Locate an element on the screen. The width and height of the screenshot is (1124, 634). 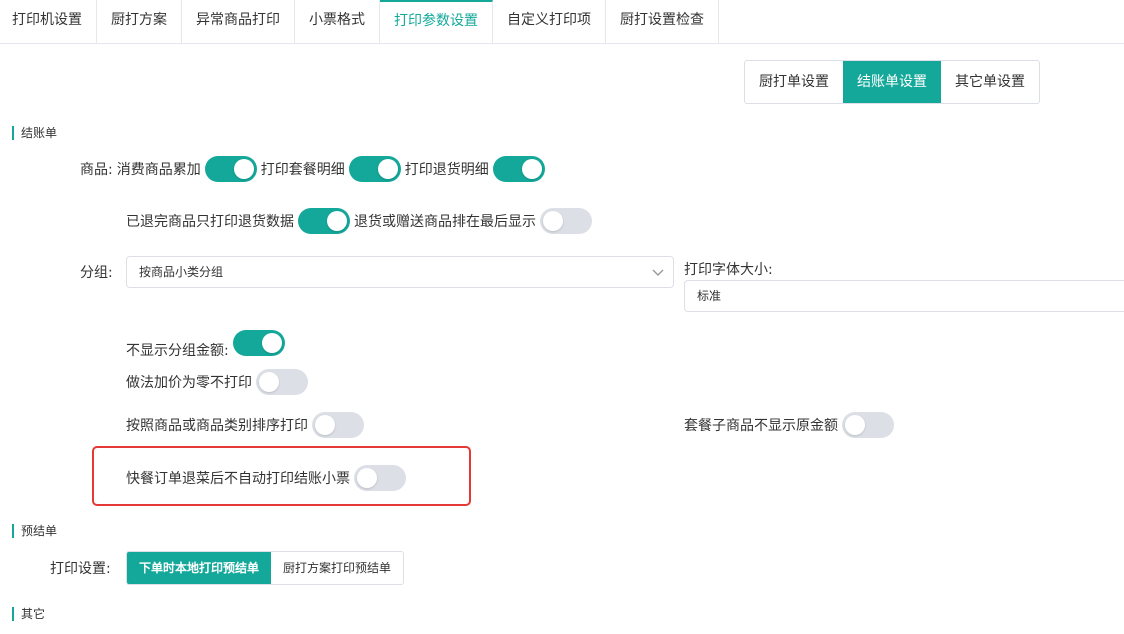
combo-child-toggle is located at coordinates (868, 425).